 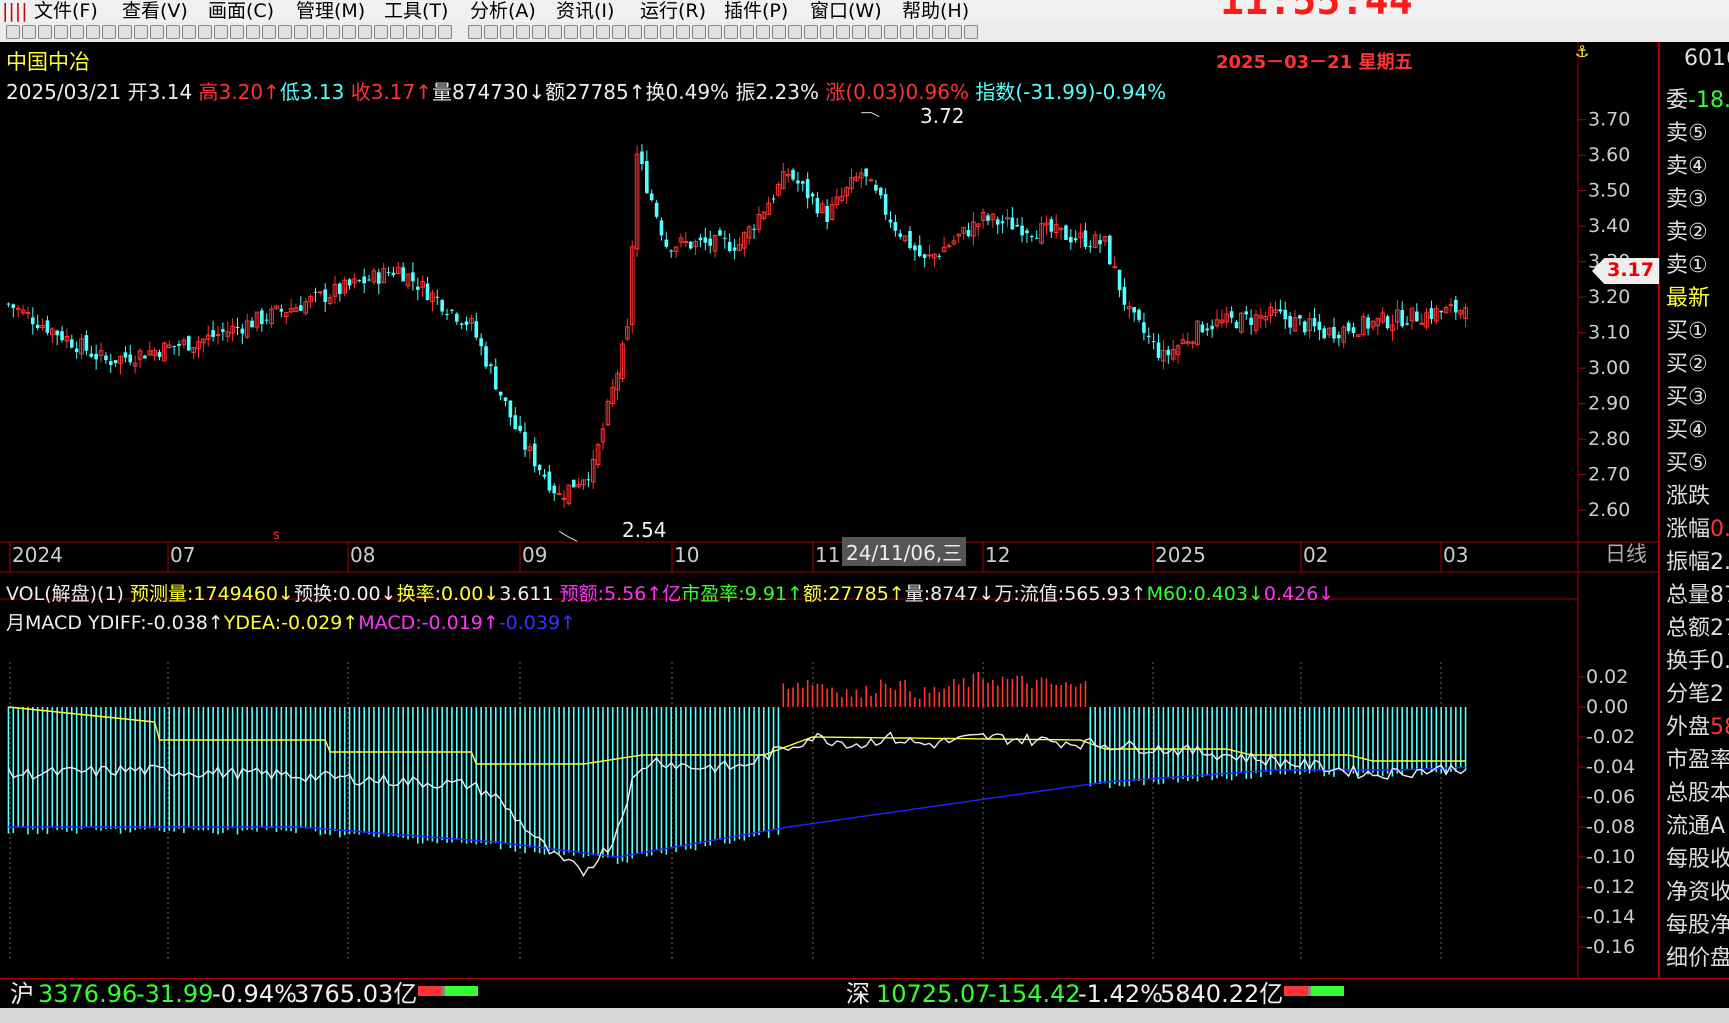 What do you see at coordinates (155, 11) in the screenshot?
I see `menu-view: 查看(V)` at bounding box center [155, 11].